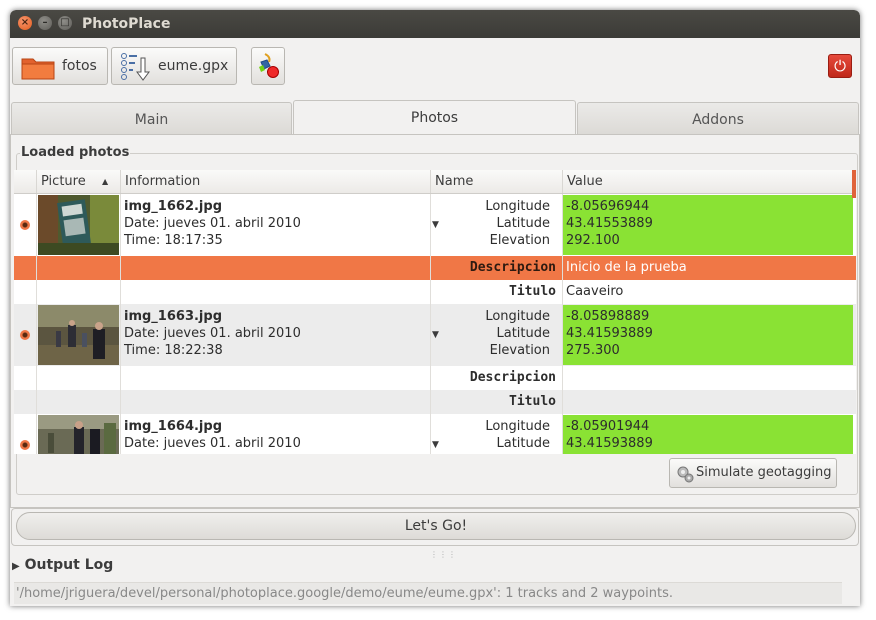 The image size is (876, 620). Describe the element at coordinates (764, 472) in the screenshot. I see `simulate-geotagging-label: Simulate geotagging` at that location.